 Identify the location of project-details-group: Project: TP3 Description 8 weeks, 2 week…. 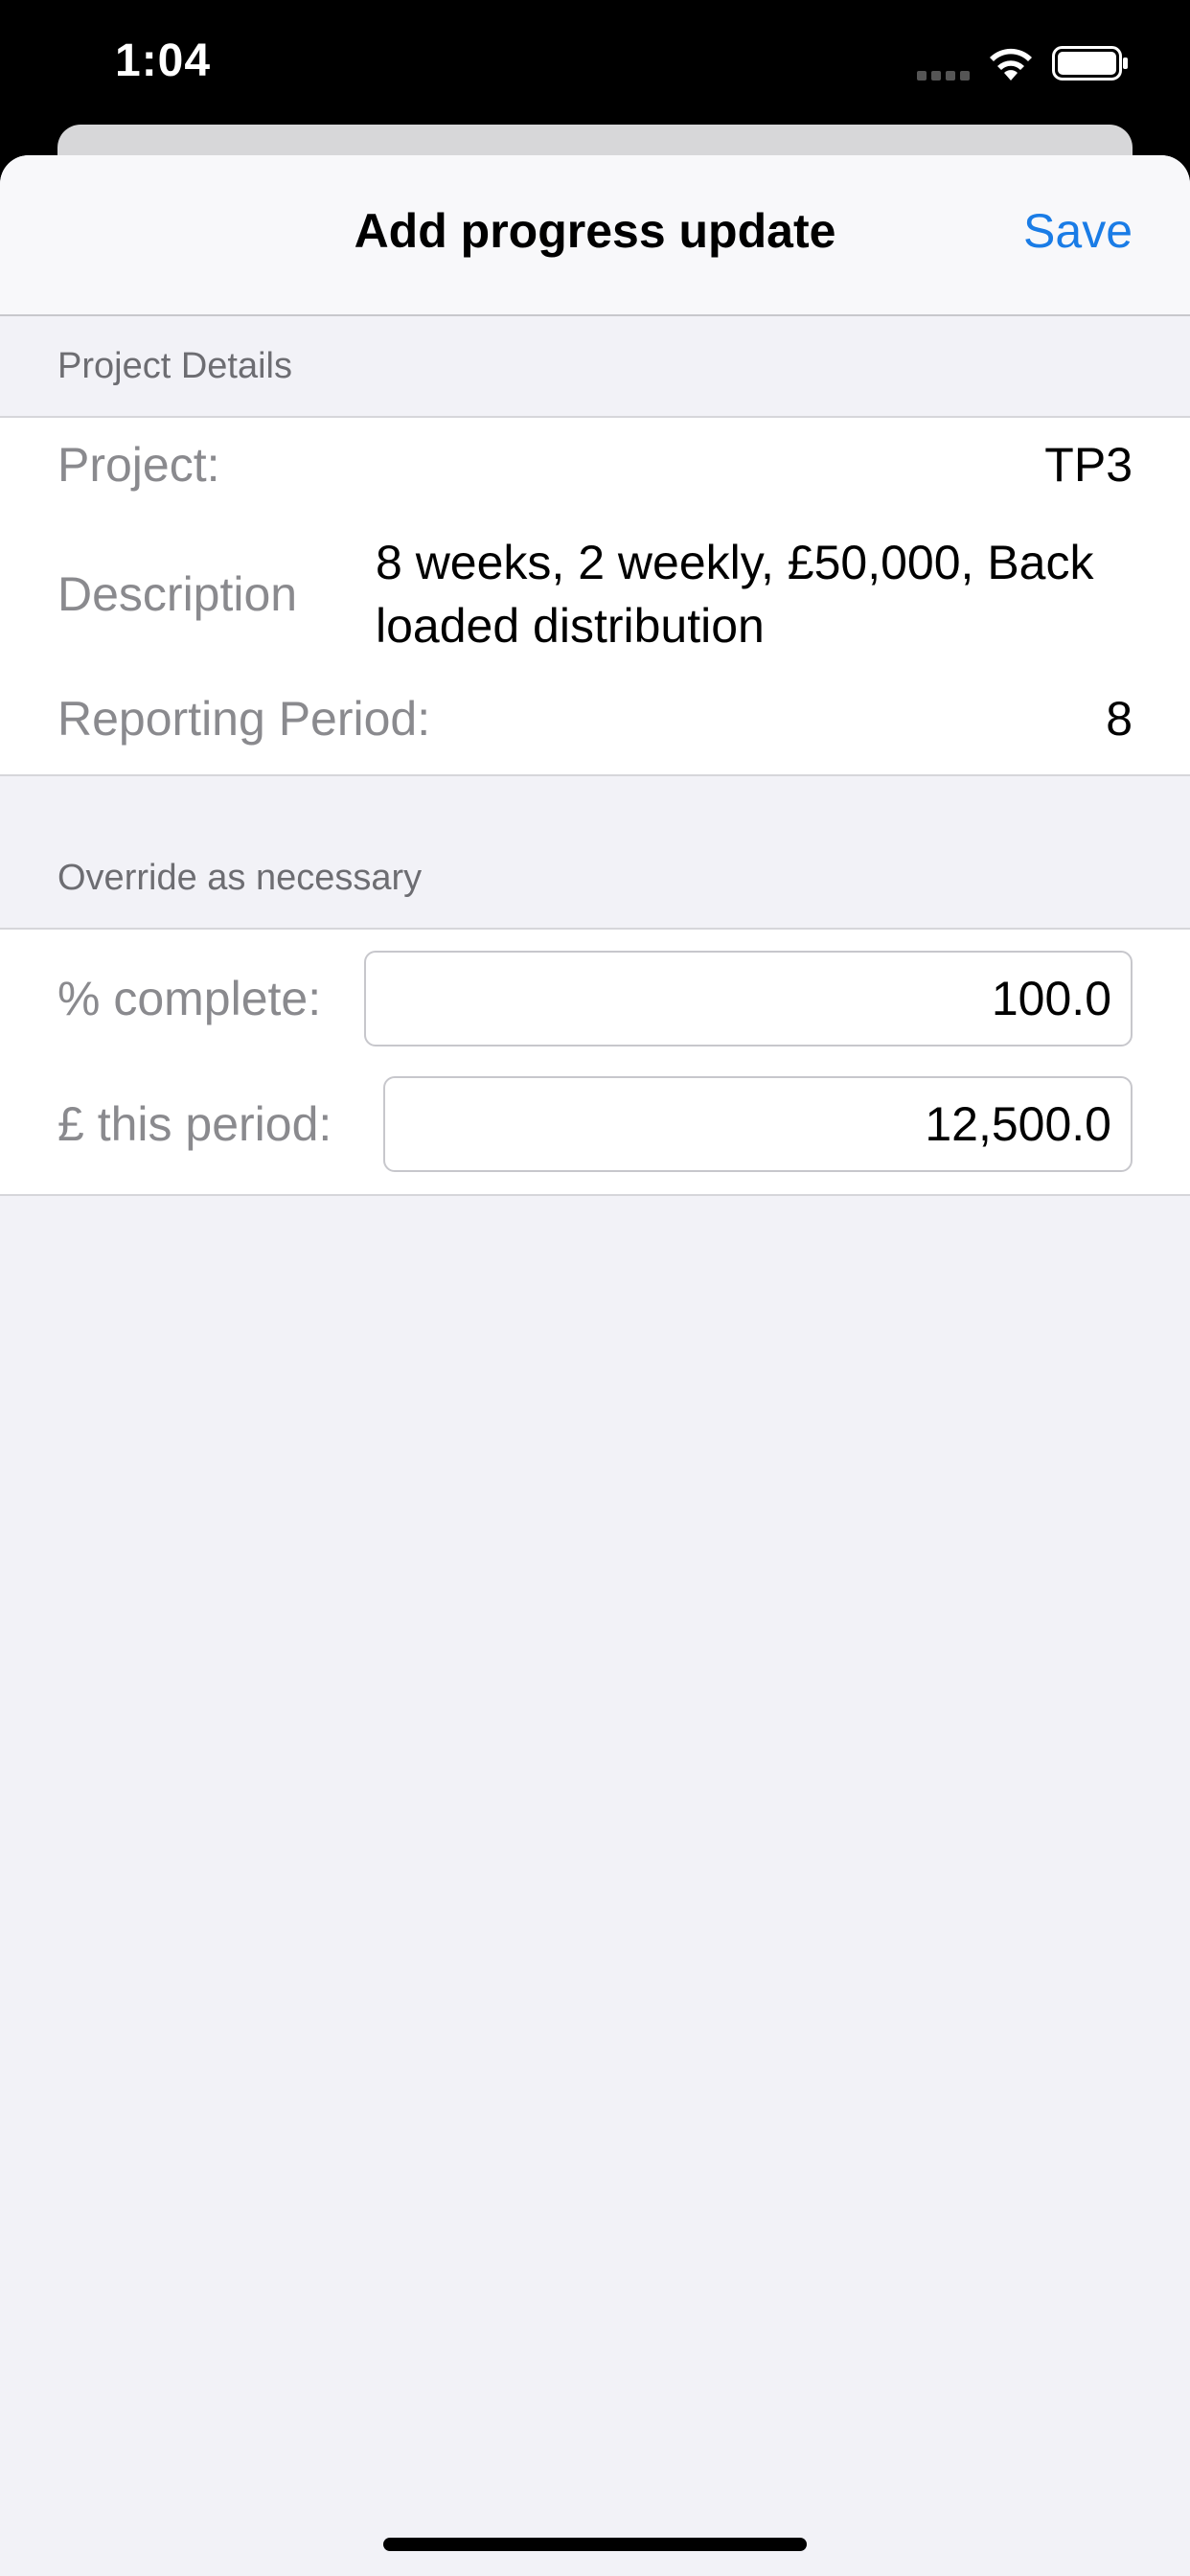
(595, 596).